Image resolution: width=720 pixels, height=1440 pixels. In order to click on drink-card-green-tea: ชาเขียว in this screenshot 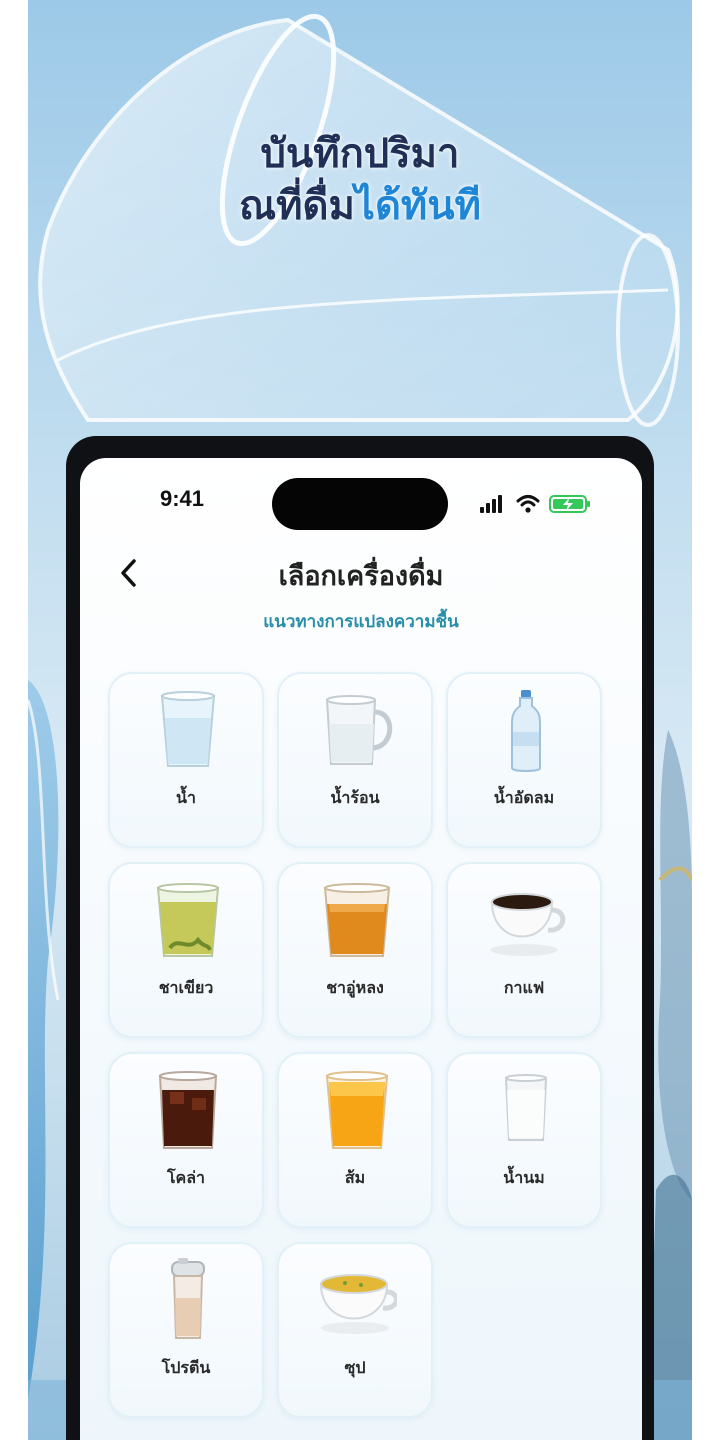, I will do `click(186, 950)`.